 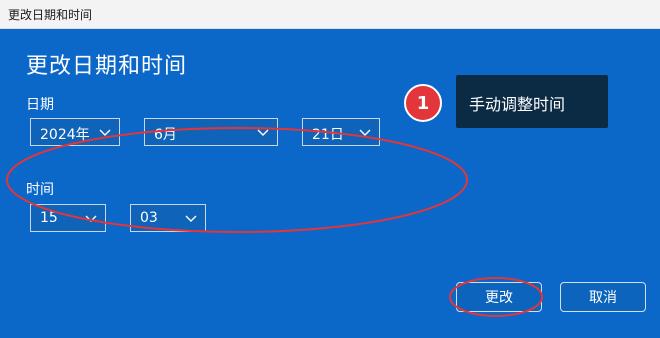 I want to click on date-label: 日期, so click(x=40, y=105).